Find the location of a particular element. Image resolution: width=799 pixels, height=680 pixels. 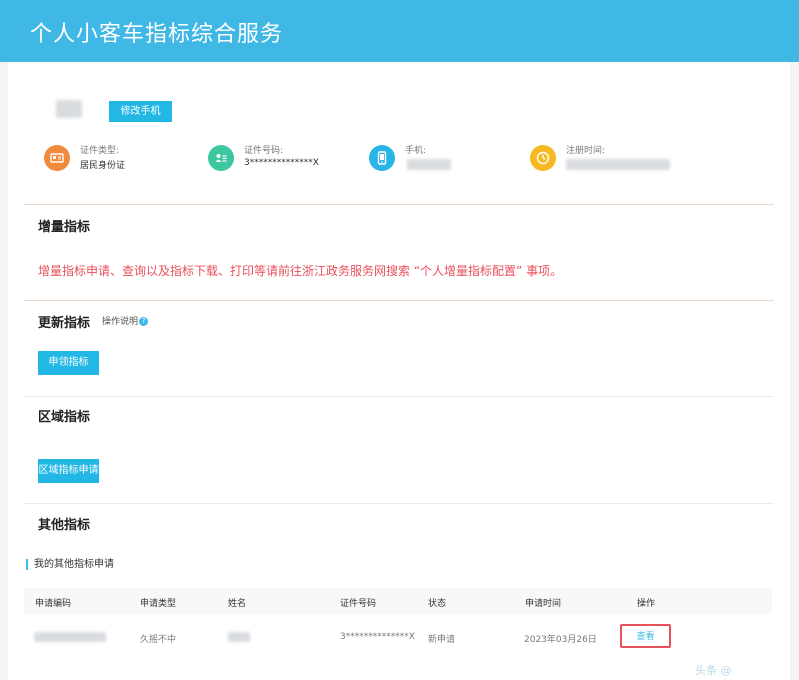

col-apply-type: 申请类型 is located at coordinates (158, 604).